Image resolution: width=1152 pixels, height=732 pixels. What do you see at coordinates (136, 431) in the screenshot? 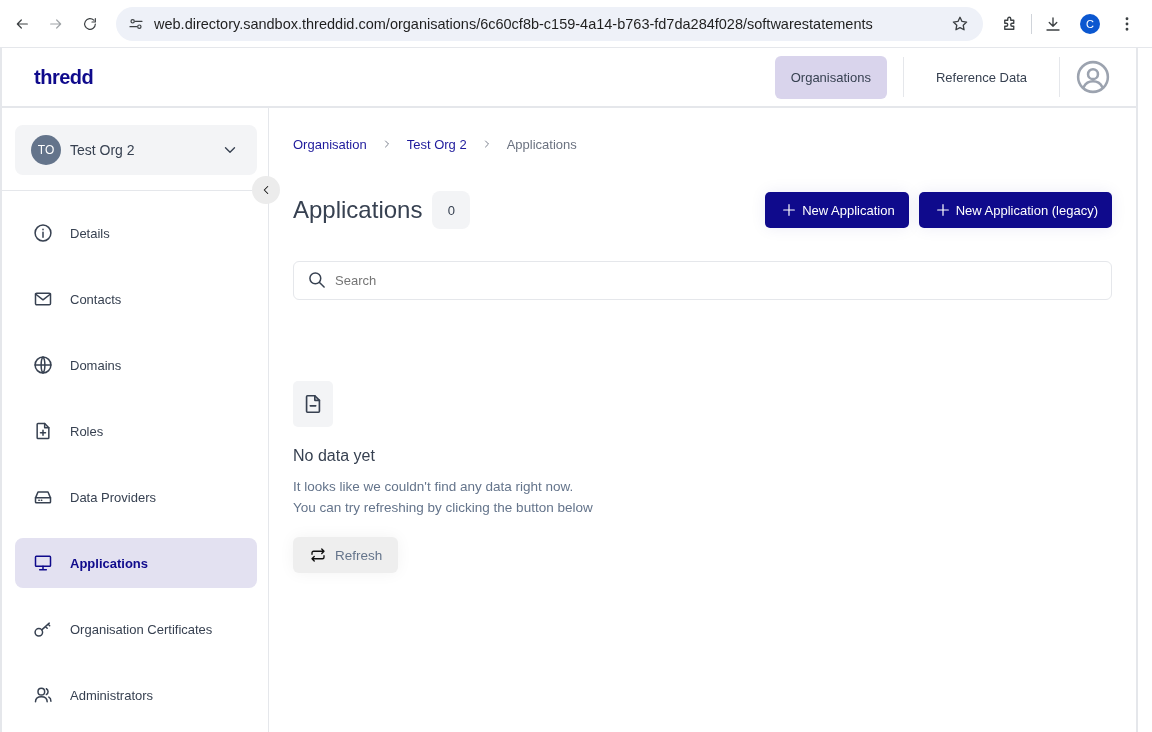
I see `sidebar-item: Roles` at bounding box center [136, 431].